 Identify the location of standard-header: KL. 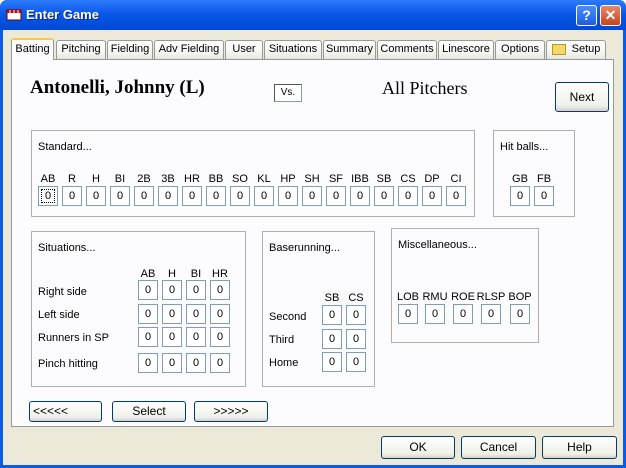
(264, 179).